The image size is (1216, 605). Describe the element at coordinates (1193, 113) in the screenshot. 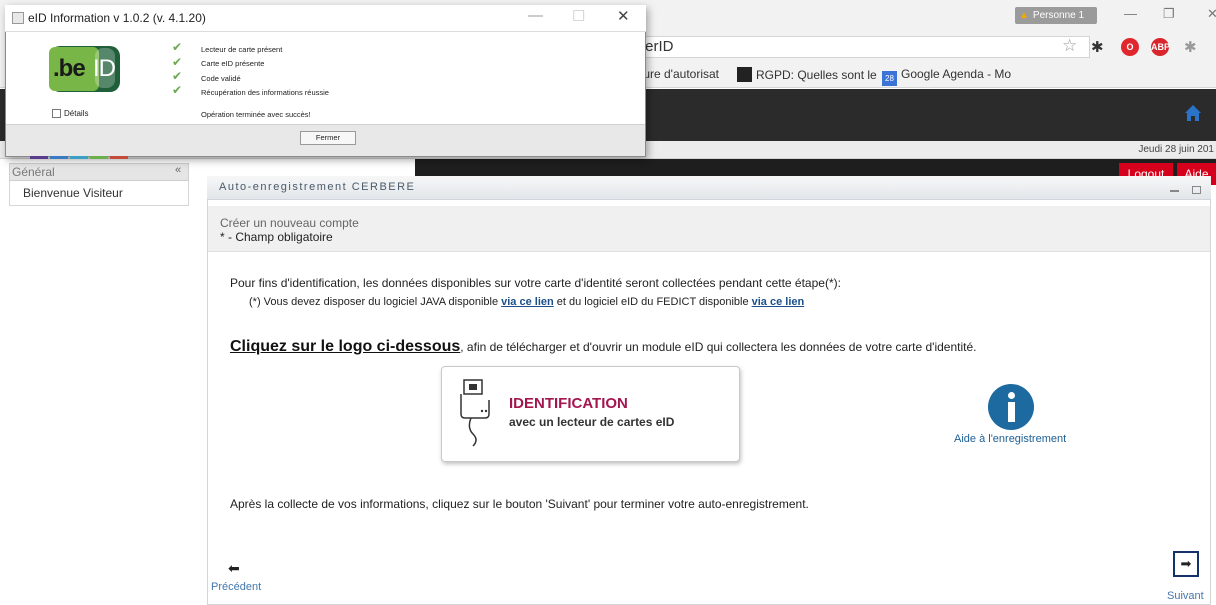

I see `home-icon` at that location.